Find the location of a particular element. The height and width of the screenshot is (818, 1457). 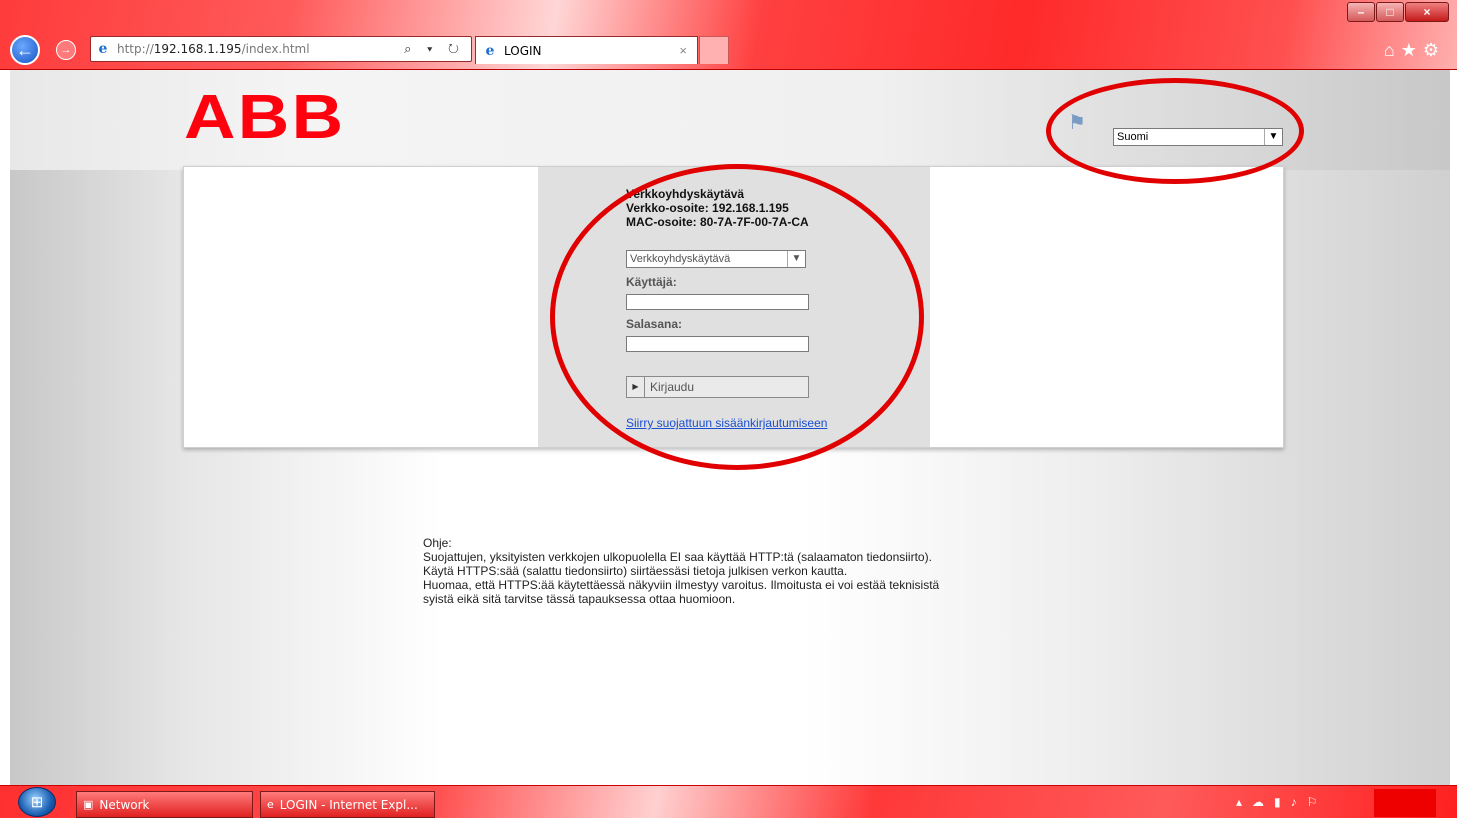

taskbar-item-label: Network is located at coordinates (124, 804).